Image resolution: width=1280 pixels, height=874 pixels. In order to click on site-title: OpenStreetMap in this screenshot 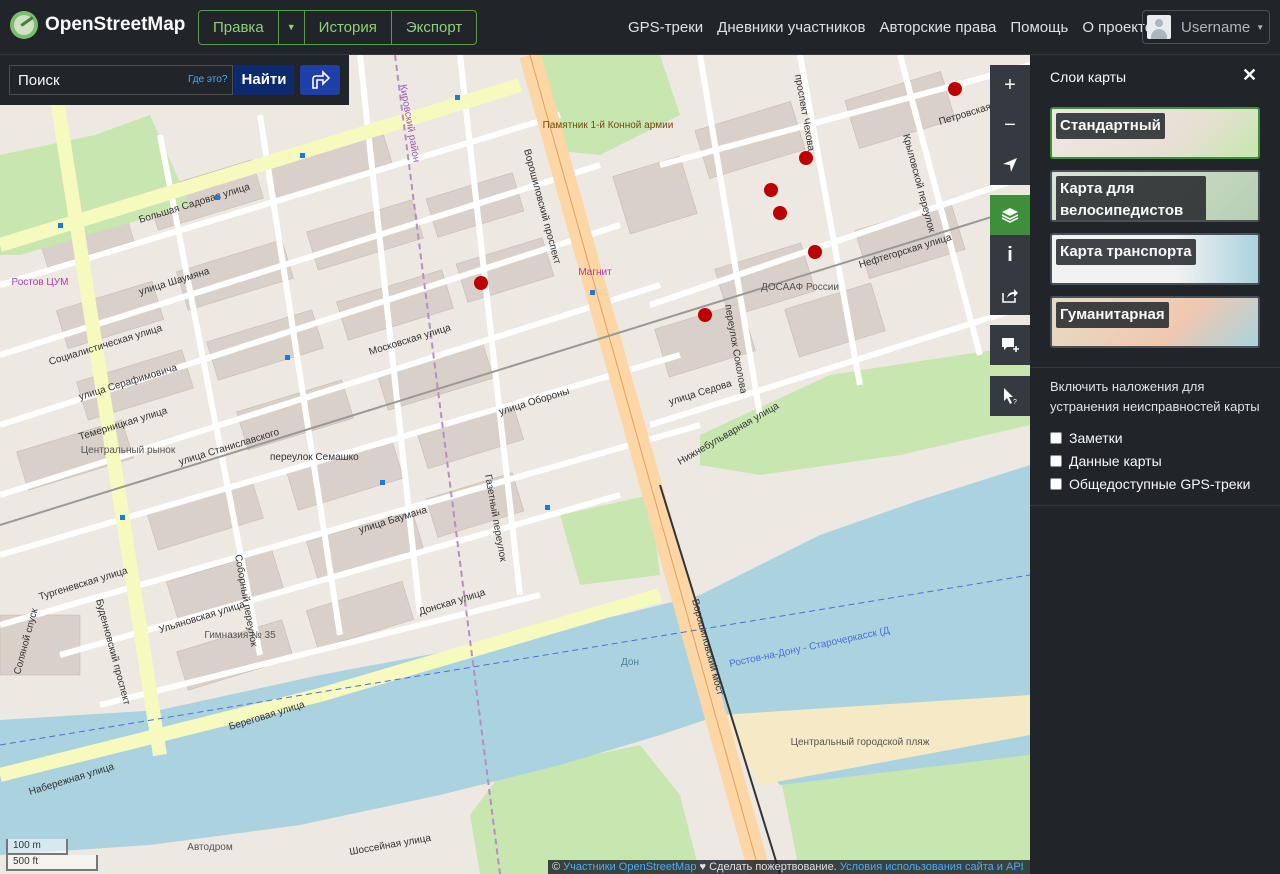, I will do `click(115, 24)`.